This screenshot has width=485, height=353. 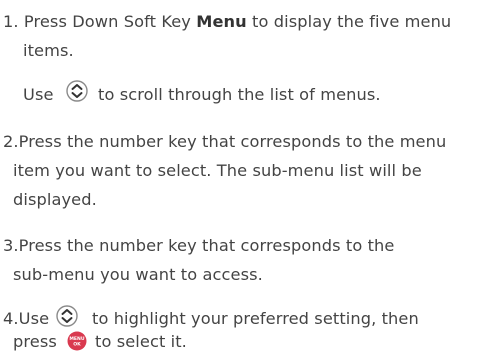 I want to click on menu-ok-label-bottom: OK, so click(x=77, y=345).